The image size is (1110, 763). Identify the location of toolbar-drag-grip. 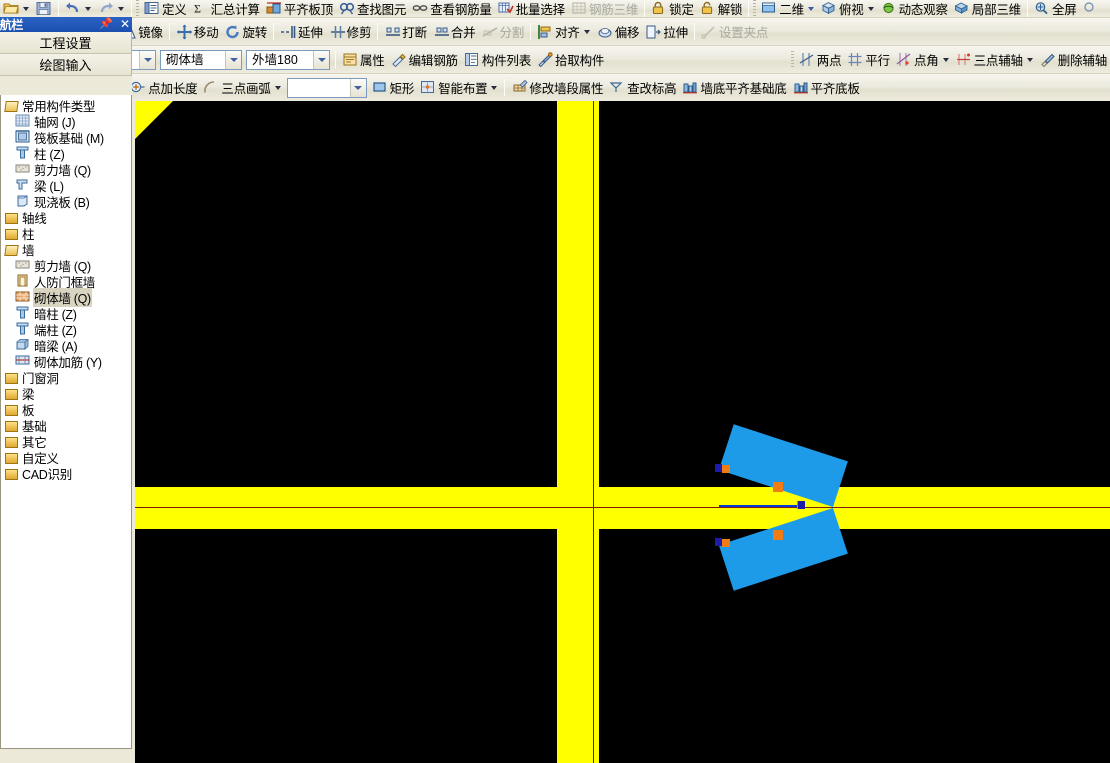
(137, 8).